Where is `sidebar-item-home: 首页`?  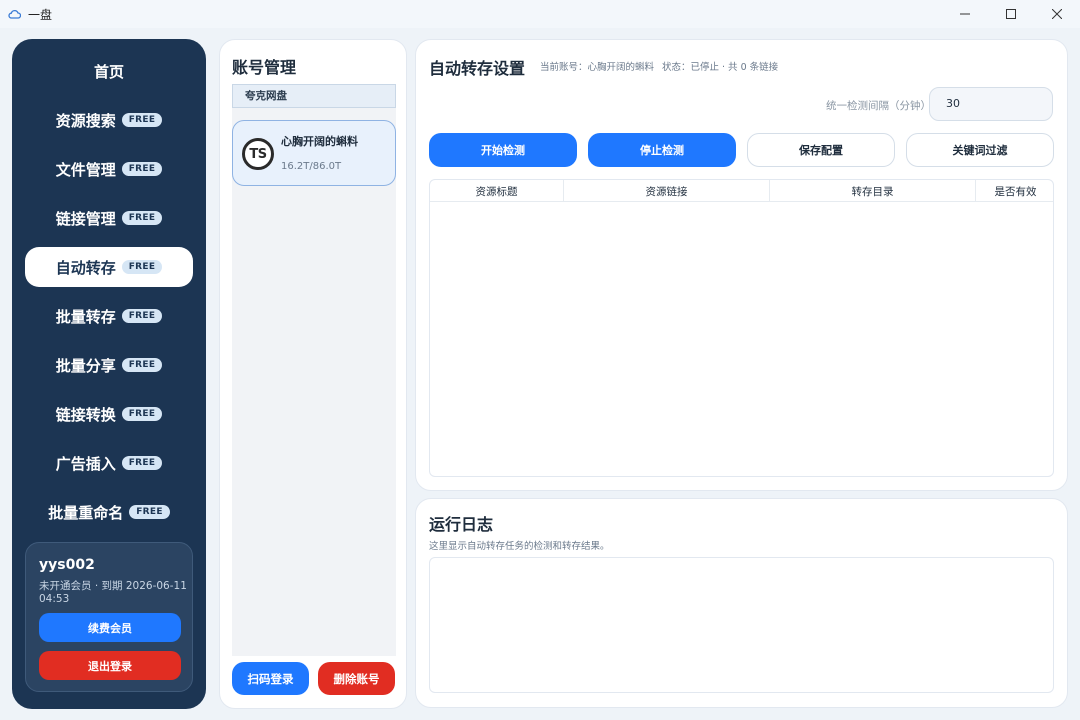 sidebar-item-home: 首页 is located at coordinates (109, 71).